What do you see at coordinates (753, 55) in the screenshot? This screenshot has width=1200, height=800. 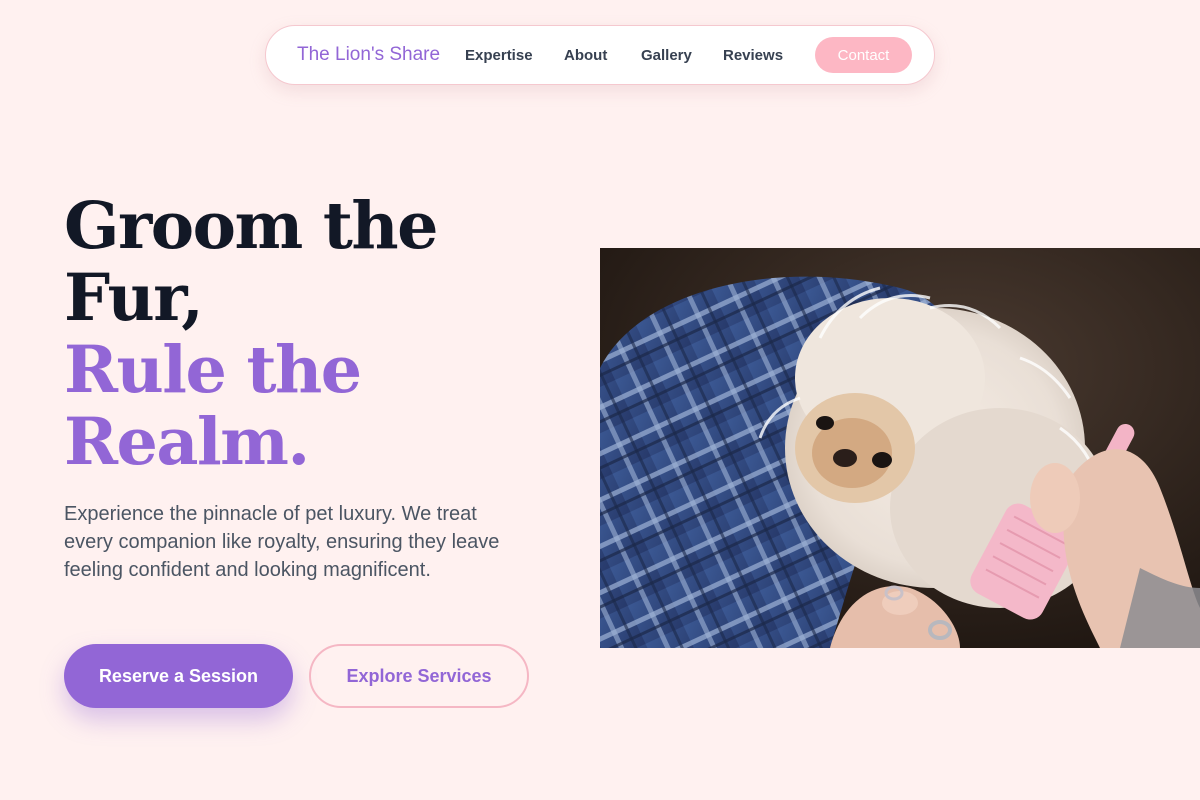 I see `nav-link-reviews: Reviews` at bounding box center [753, 55].